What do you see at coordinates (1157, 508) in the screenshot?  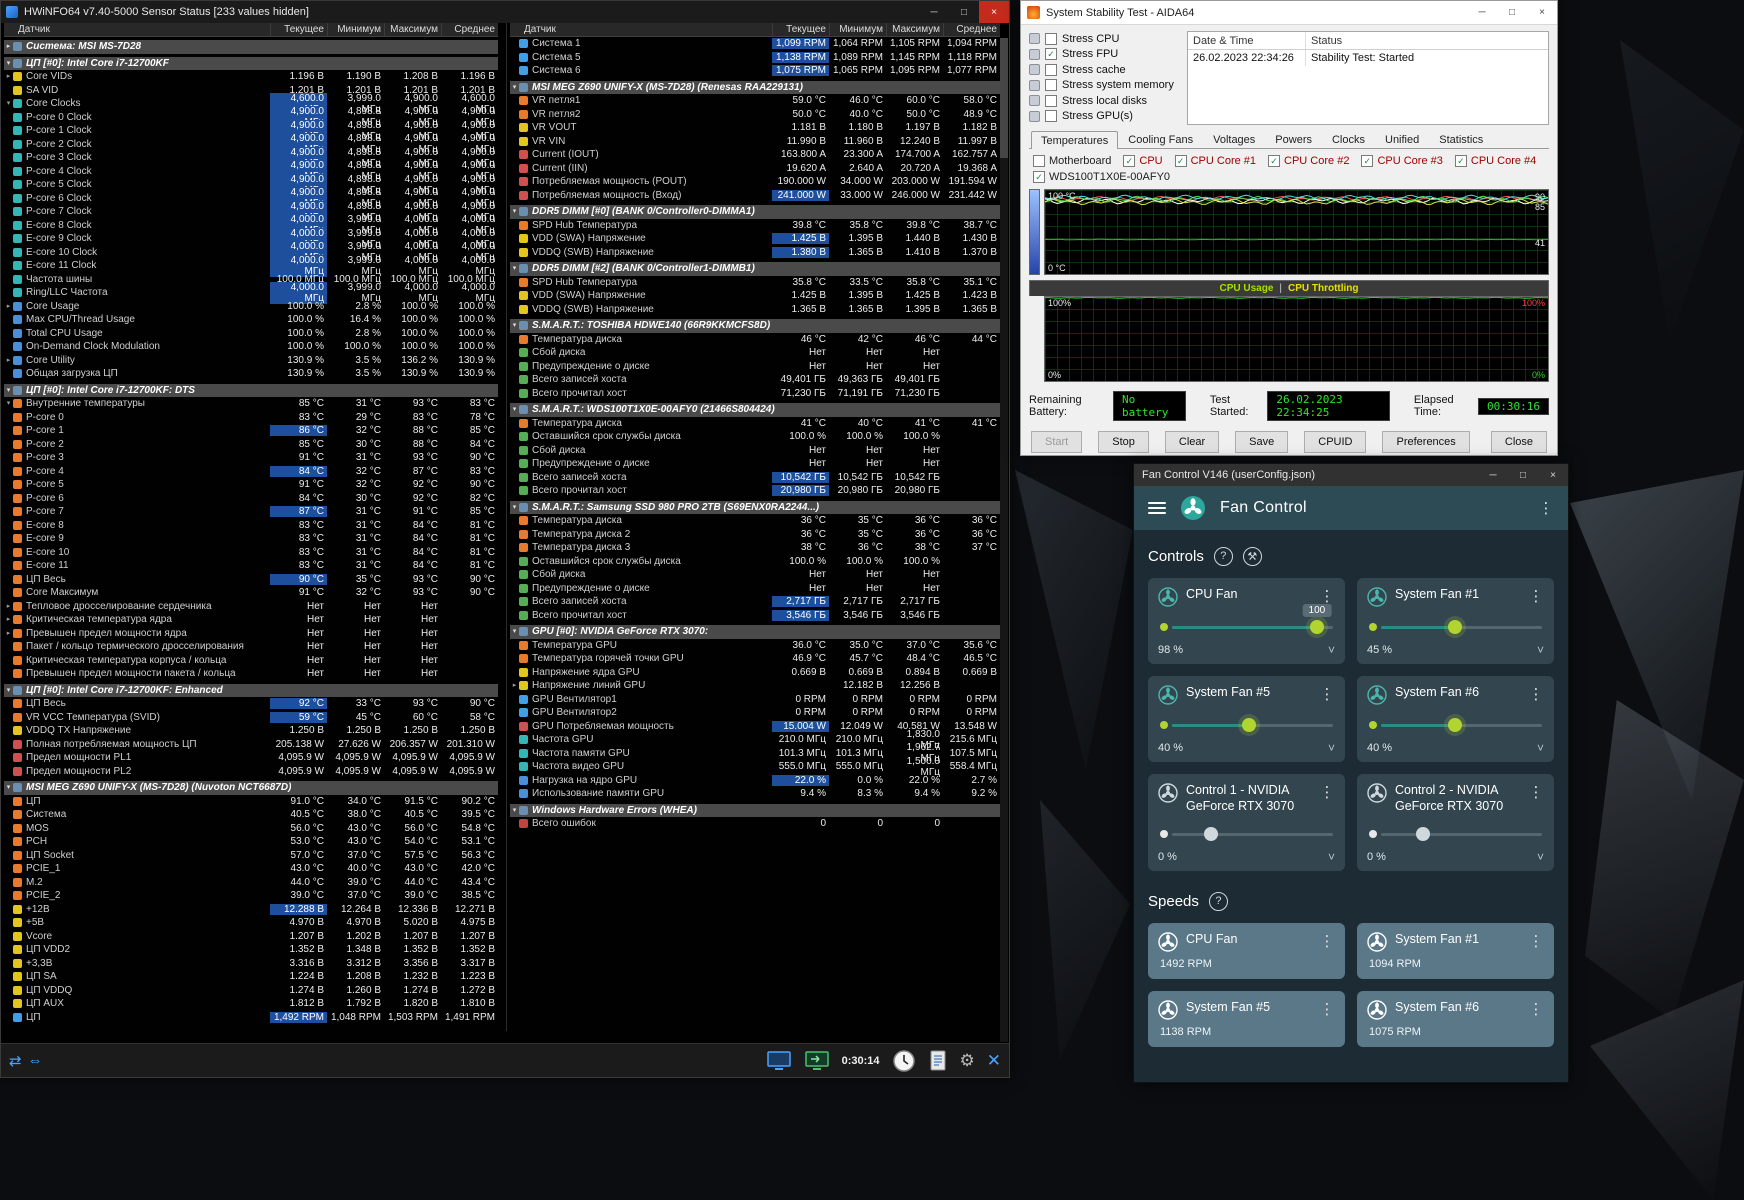 I see `hamburger-menu-icon` at bounding box center [1157, 508].